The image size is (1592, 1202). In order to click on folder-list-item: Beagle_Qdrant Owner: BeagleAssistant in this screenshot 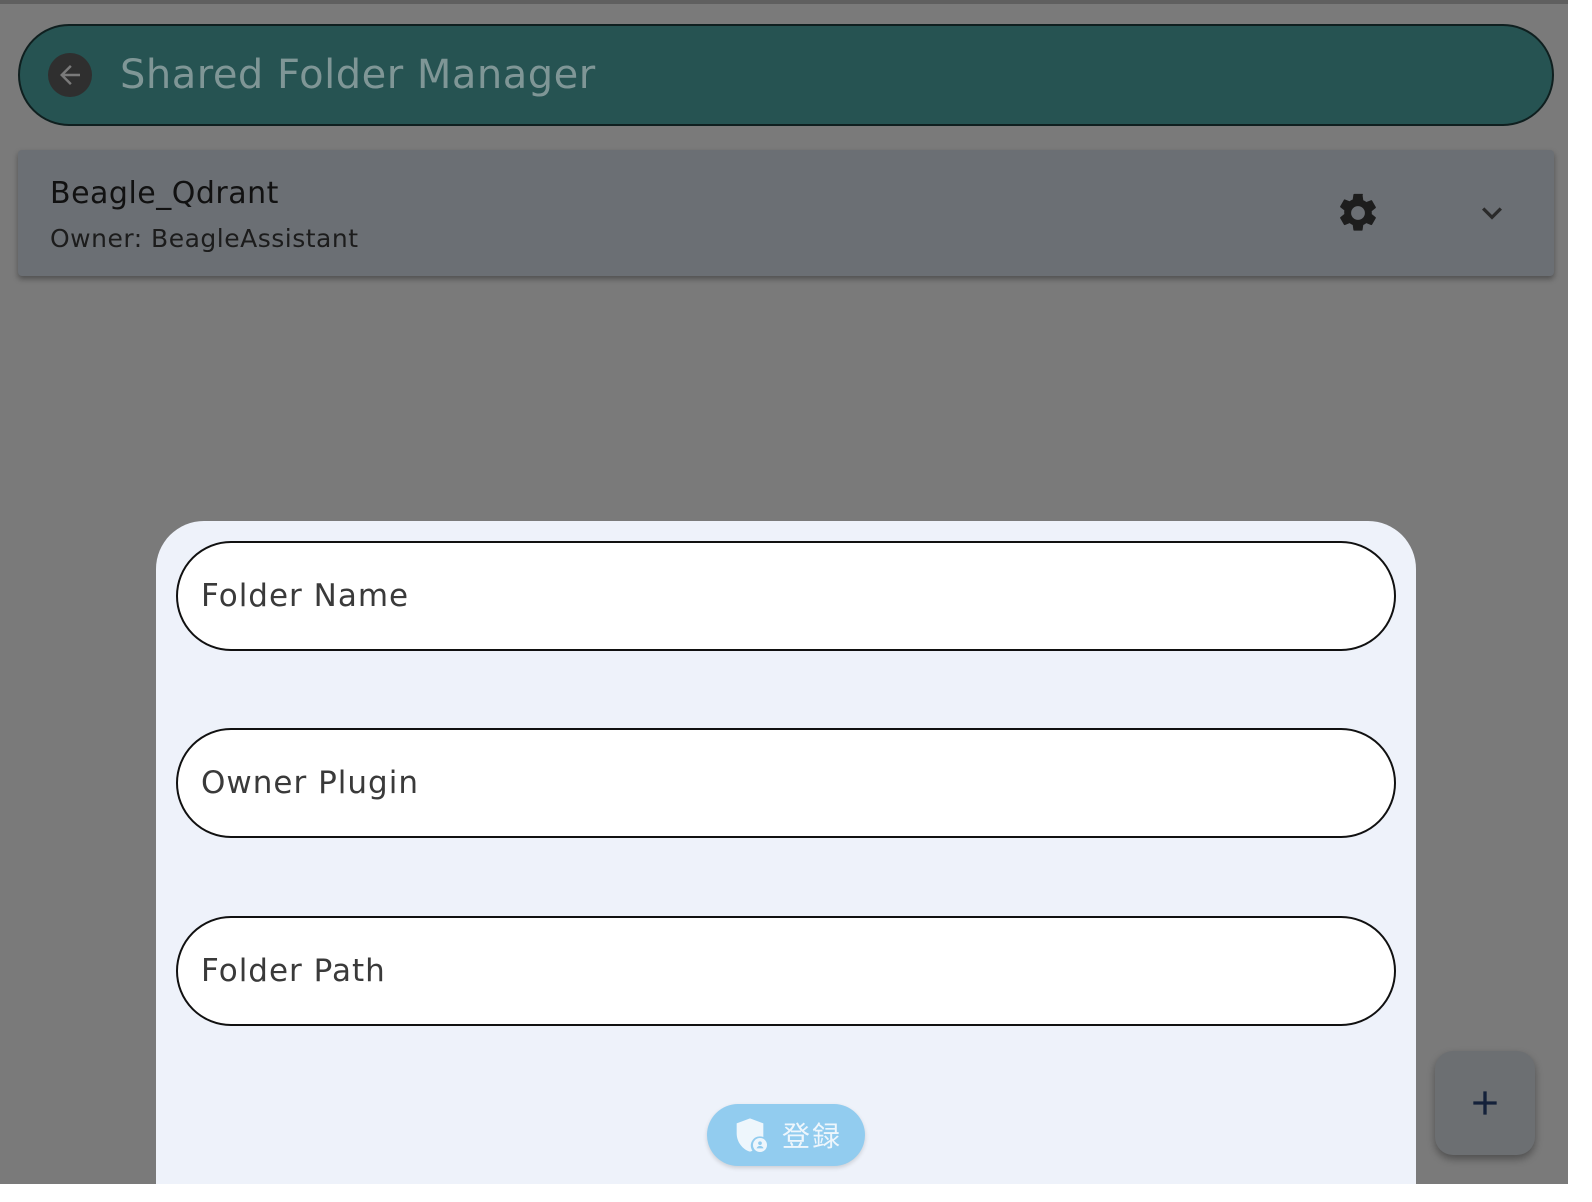, I will do `click(786, 213)`.